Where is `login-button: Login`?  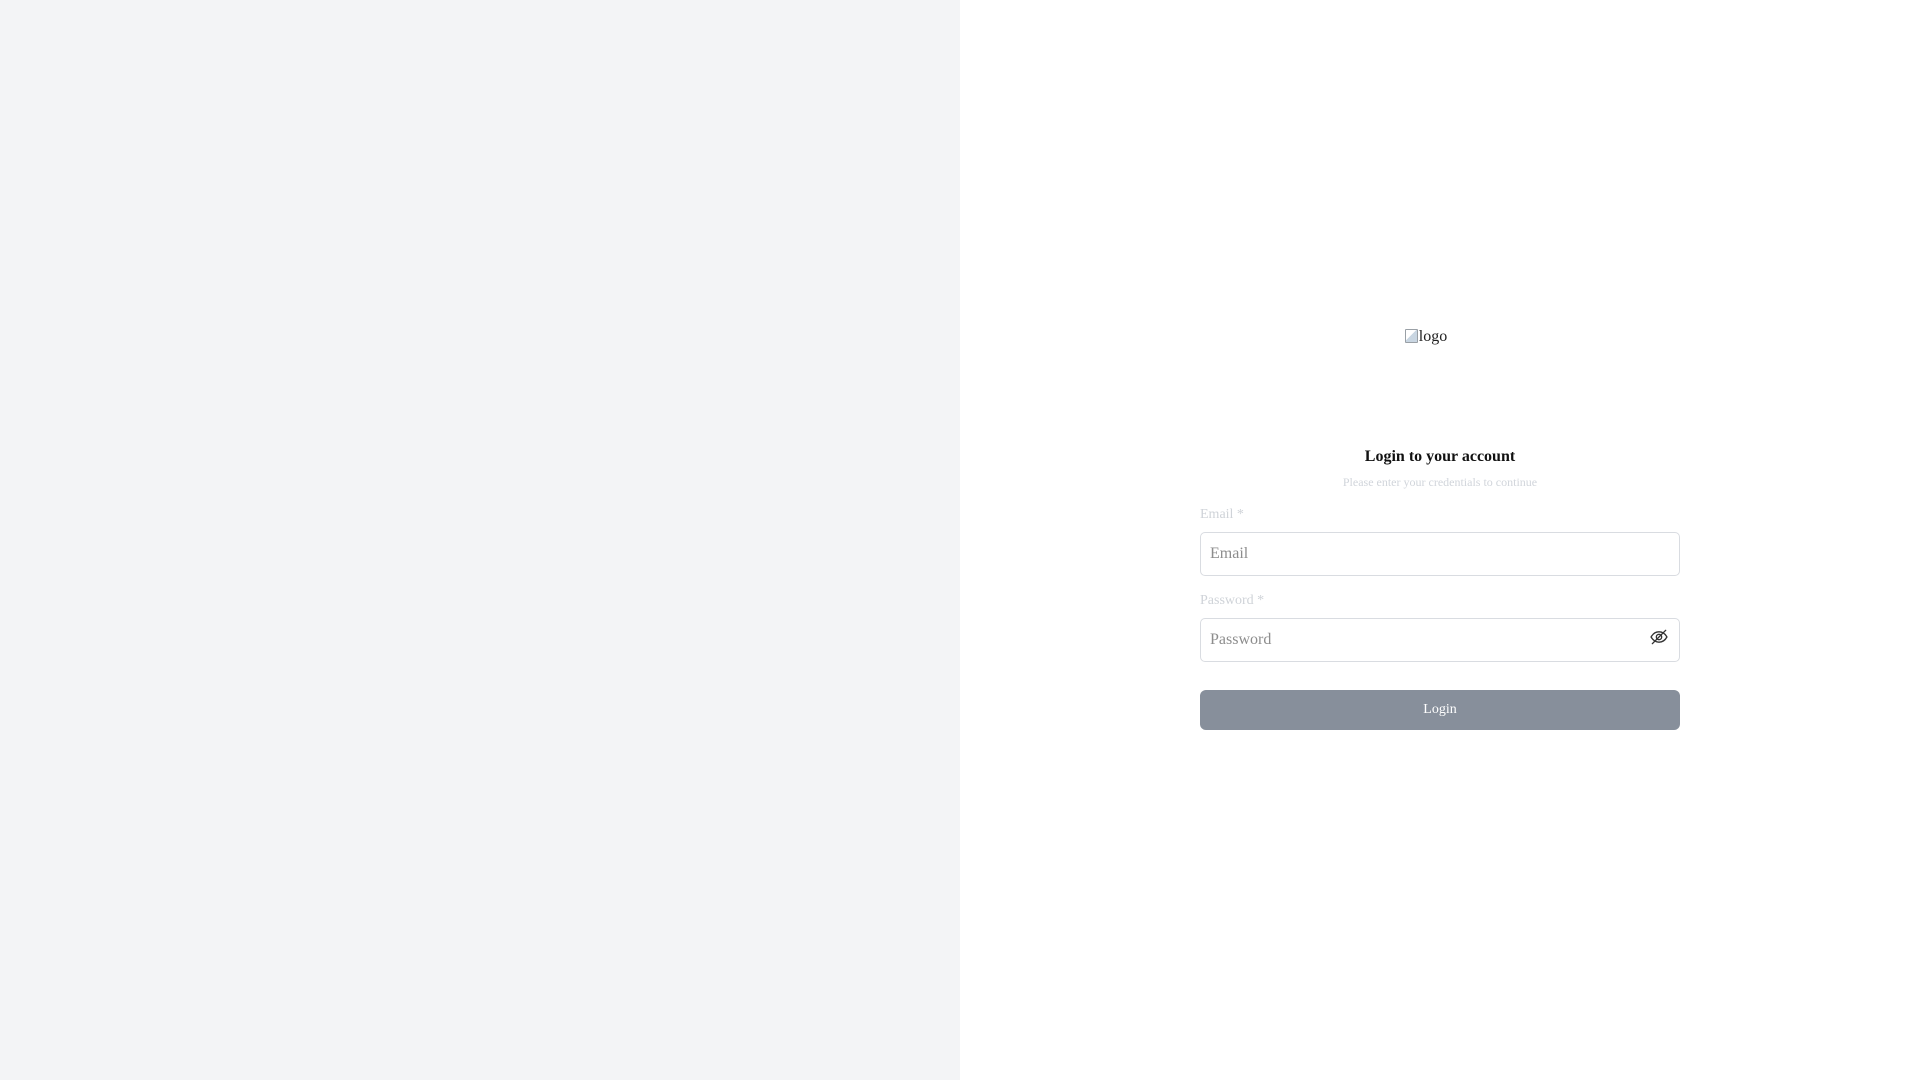 login-button: Login is located at coordinates (1440, 710).